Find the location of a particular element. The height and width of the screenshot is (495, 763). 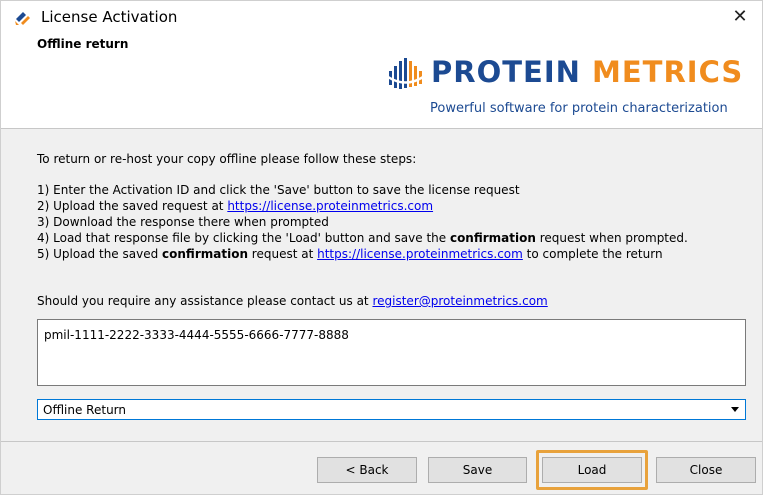

step-5-text: 5) Upload the saved is located at coordinates (100, 254).